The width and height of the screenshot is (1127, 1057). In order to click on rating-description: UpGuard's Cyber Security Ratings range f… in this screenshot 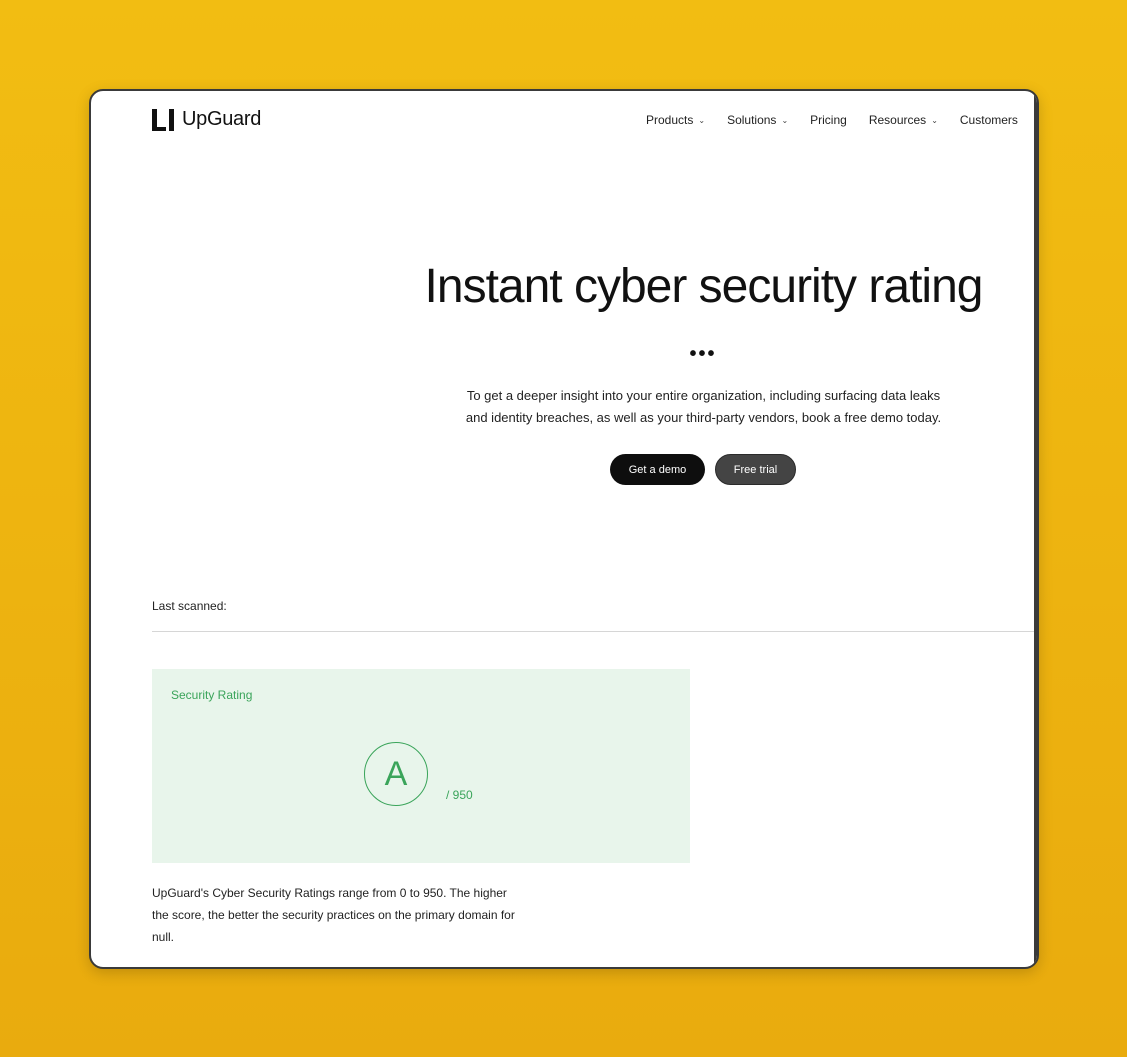, I will do `click(333, 915)`.